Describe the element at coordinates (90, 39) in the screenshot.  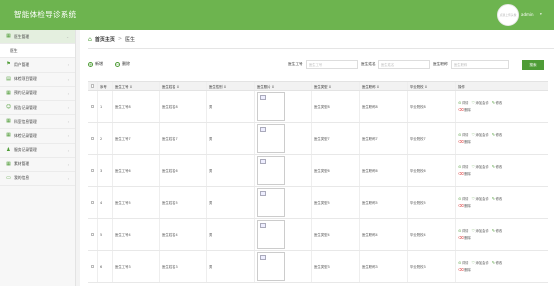
I see `home-icon: ⌂` at that location.